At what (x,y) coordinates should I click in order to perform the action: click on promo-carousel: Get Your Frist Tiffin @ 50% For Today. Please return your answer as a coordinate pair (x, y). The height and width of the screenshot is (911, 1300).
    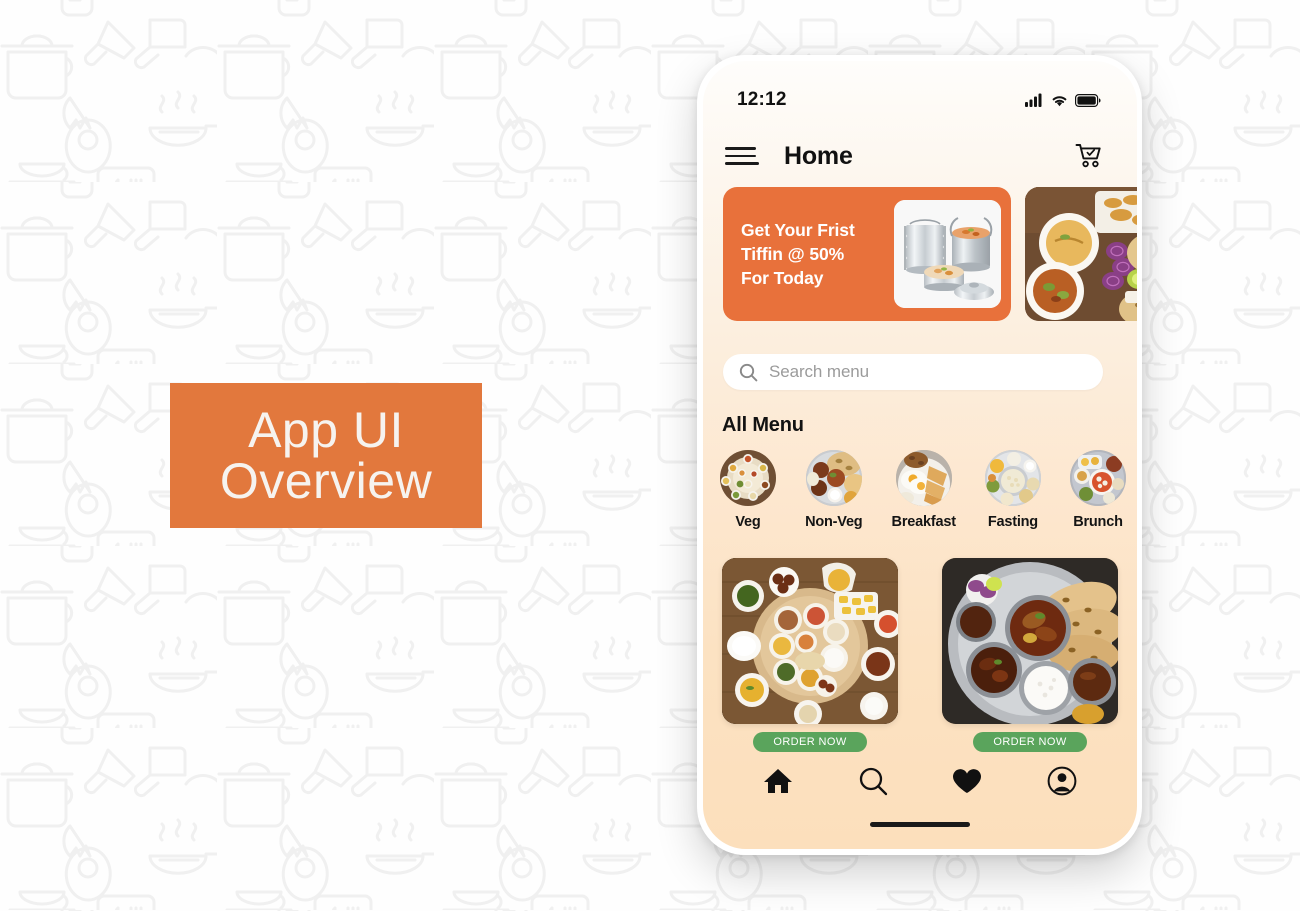
    Looking at the image, I should click on (930, 254).